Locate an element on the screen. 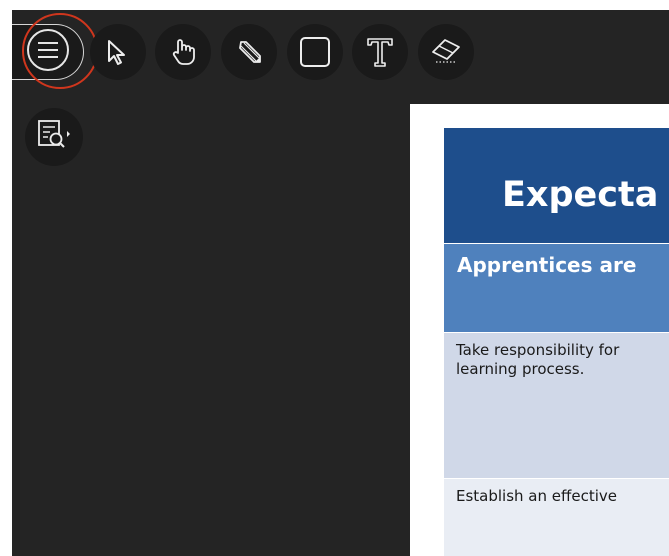 The image size is (669, 556). zoom-document-icon is located at coordinates (54, 137).